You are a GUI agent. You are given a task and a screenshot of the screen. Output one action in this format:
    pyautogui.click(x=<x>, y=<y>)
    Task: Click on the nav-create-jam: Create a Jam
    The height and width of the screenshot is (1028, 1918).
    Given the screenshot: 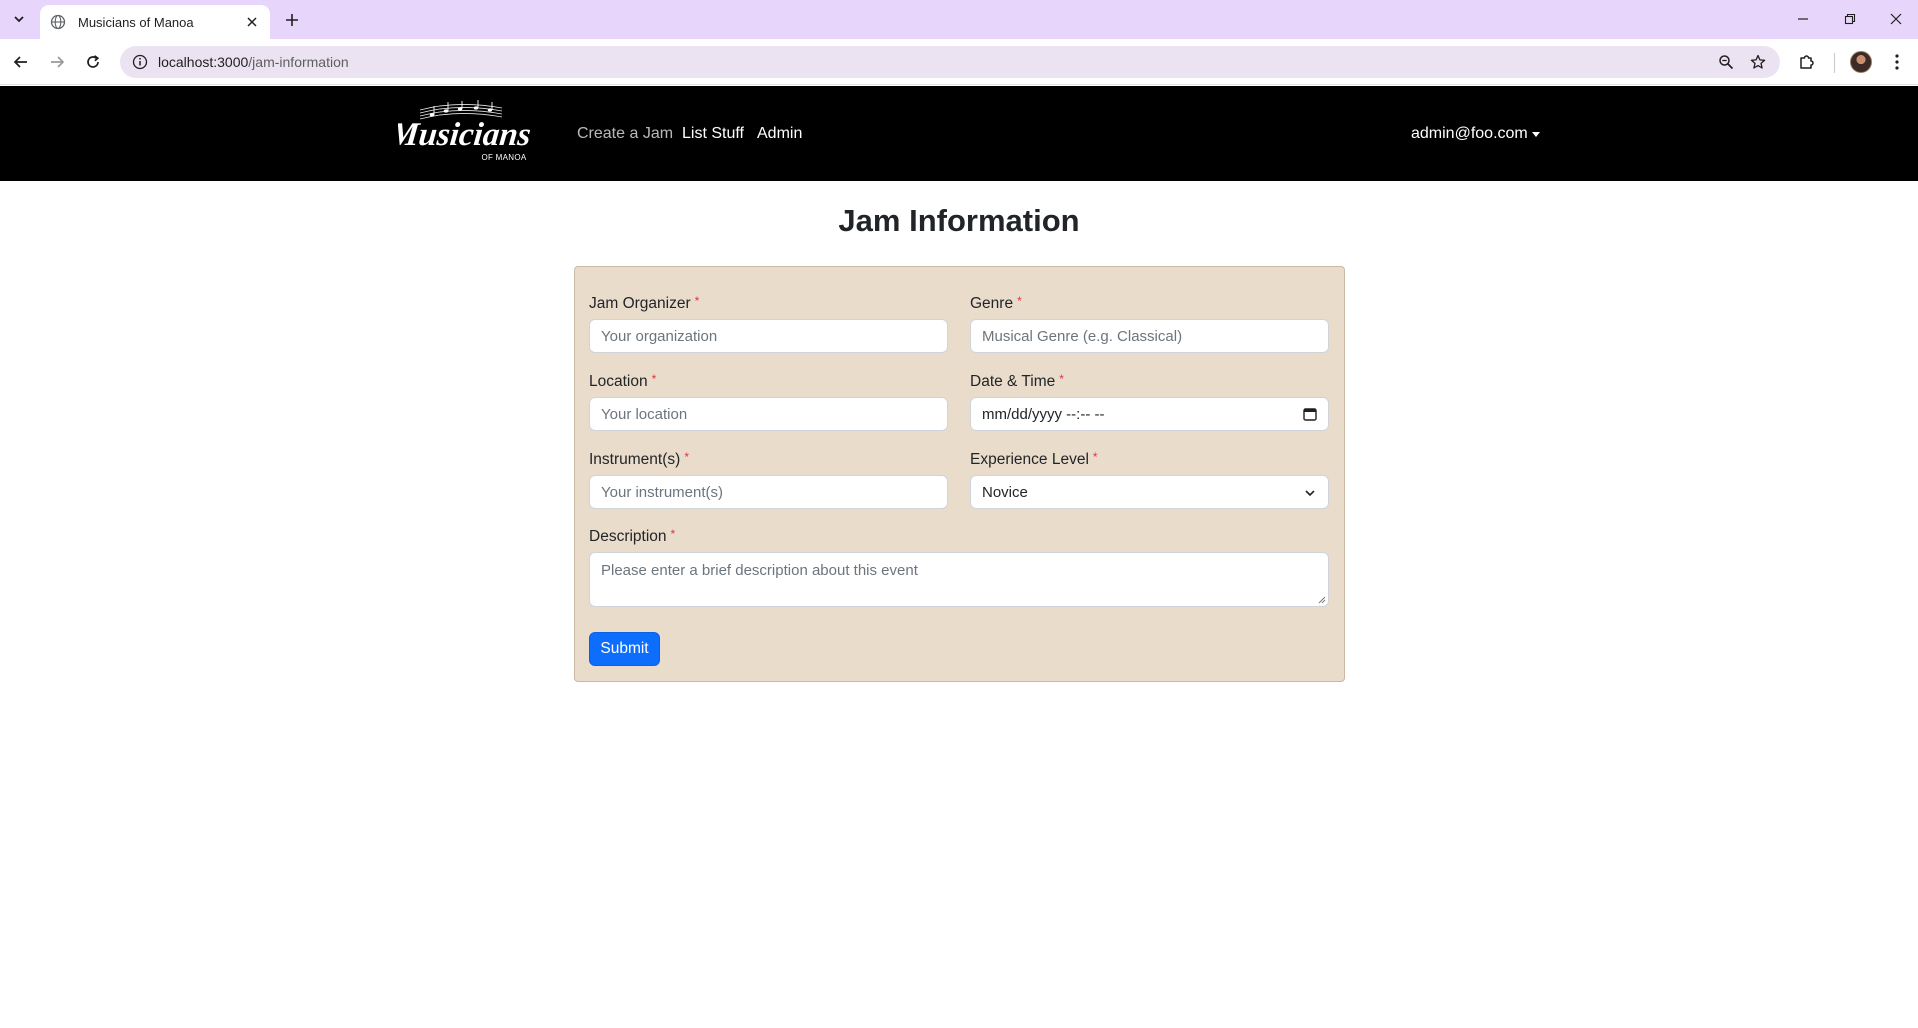 What is the action you would take?
    pyautogui.click(x=625, y=134)
    